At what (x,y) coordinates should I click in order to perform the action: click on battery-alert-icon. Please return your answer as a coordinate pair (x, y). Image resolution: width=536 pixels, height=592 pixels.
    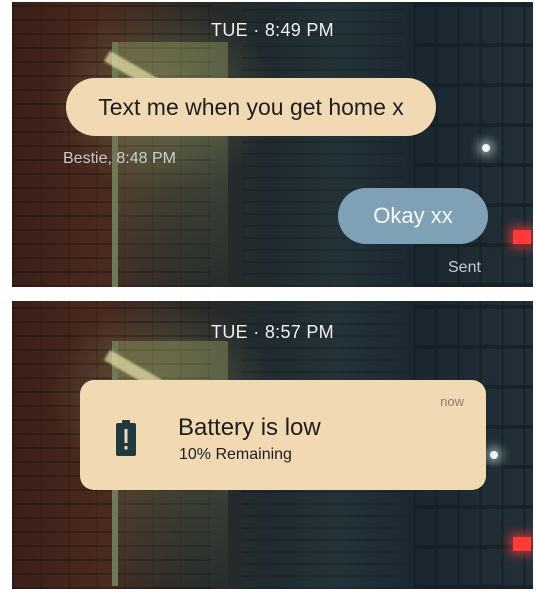
    Looking at the image, I should click on (126, 438).